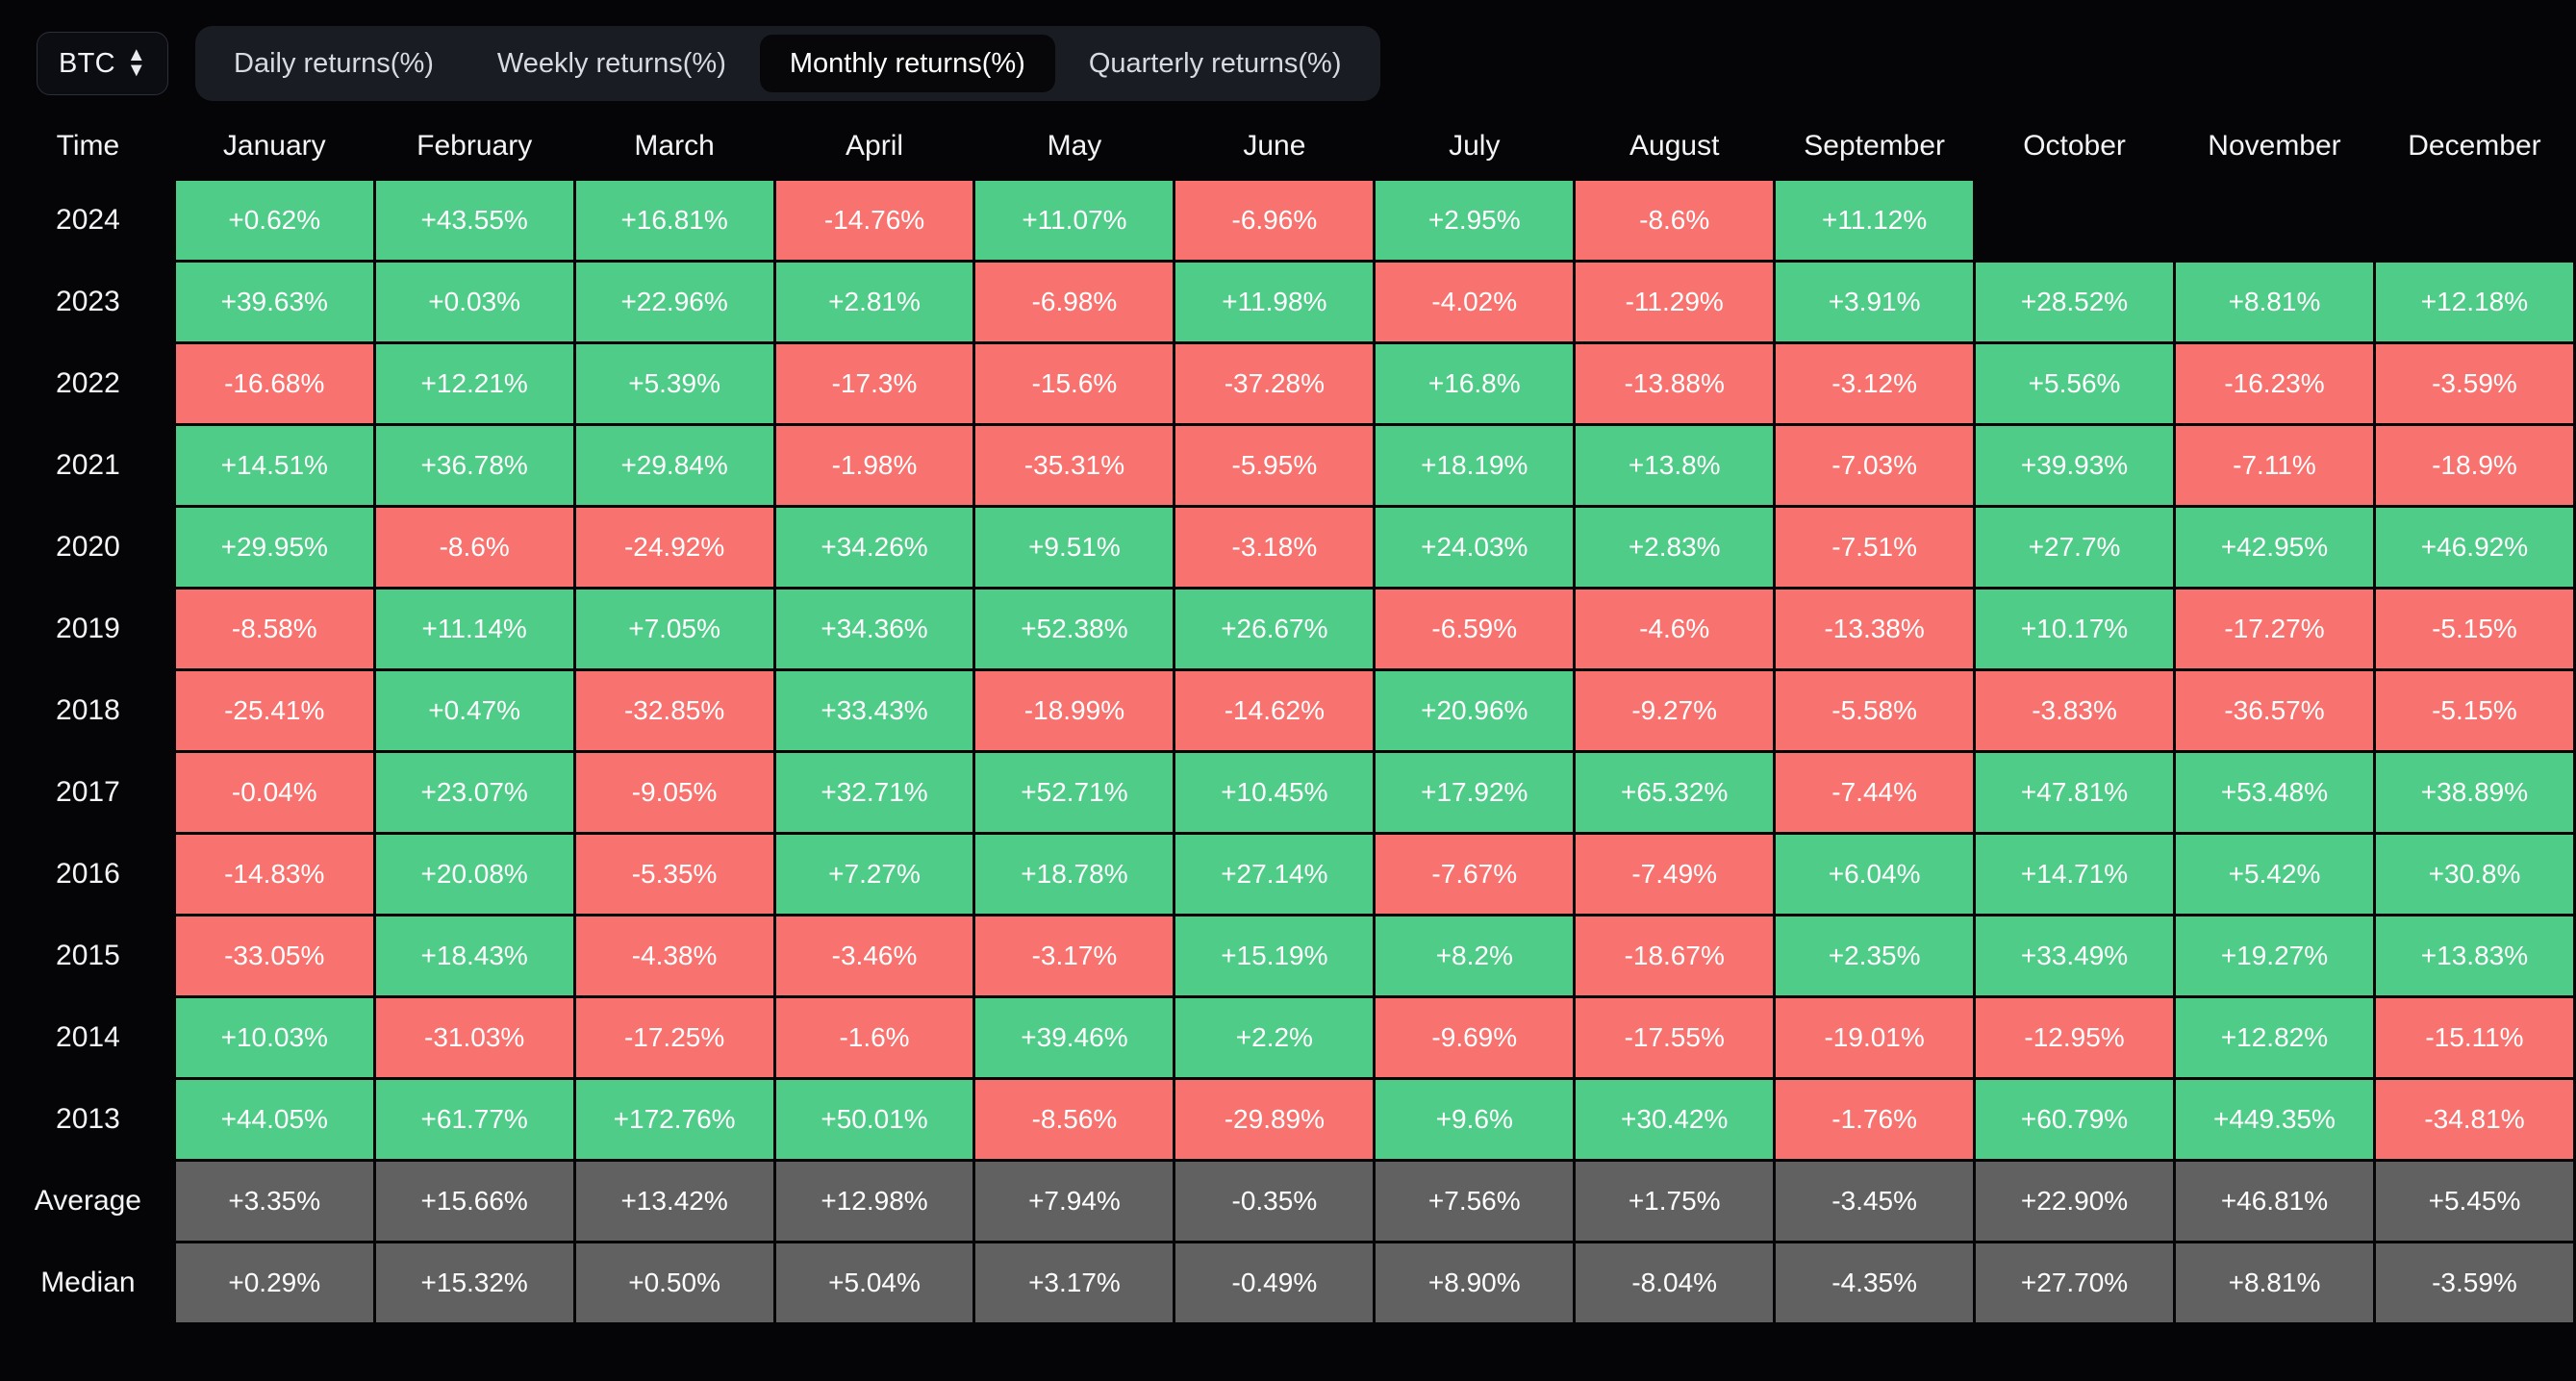 This screenshot has height=1381, width=2576. I want to click on heatmap-cell: -11.29%, so click(1675, 302).